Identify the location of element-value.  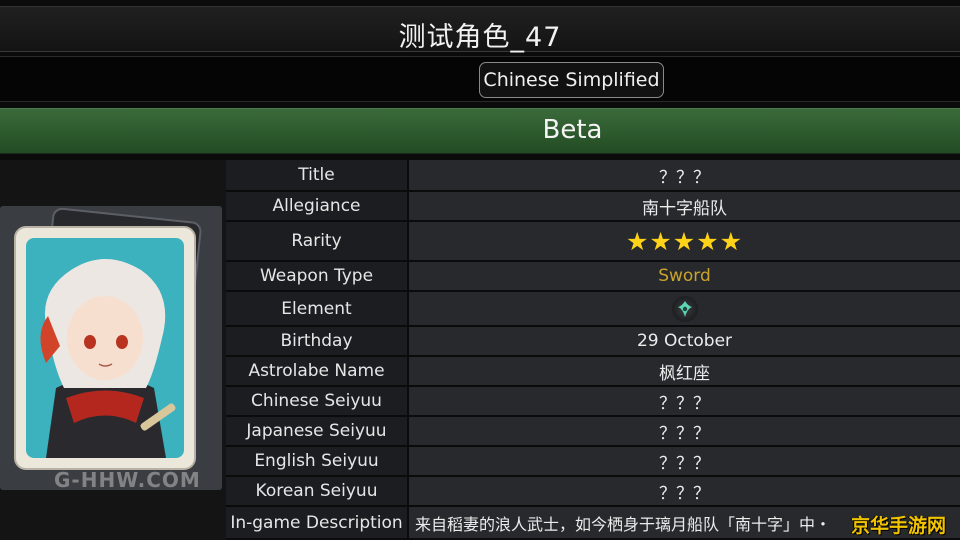
(683, 309).